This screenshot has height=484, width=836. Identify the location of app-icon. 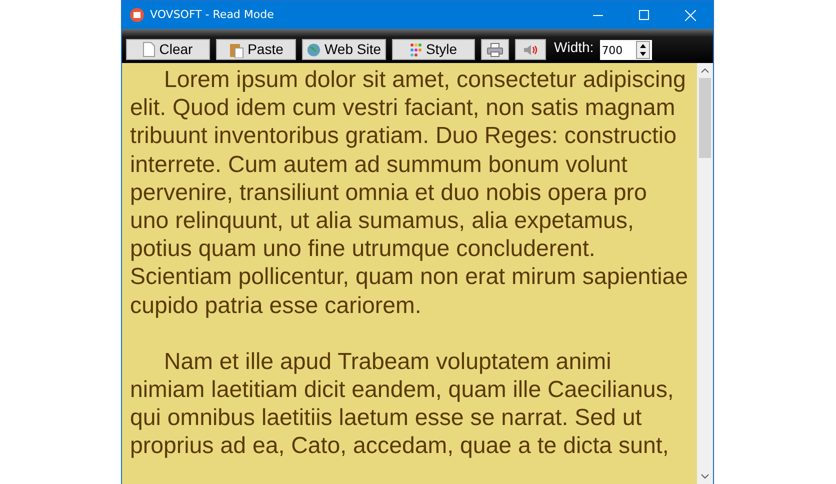
(137, 15).